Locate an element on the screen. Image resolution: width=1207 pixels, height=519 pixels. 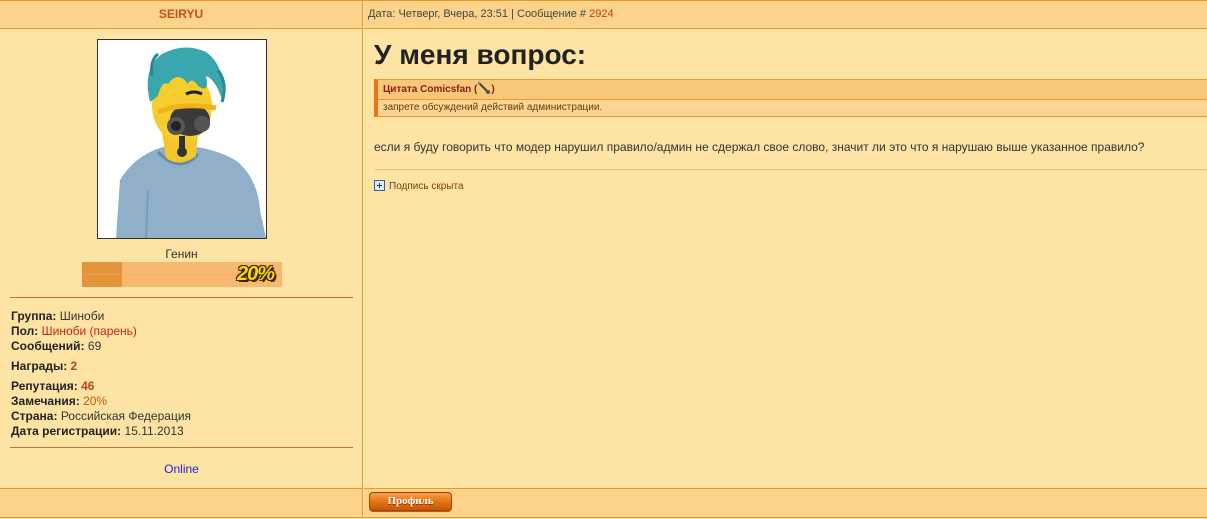
warnings-link: 20% is located at coordinates (95, 401).